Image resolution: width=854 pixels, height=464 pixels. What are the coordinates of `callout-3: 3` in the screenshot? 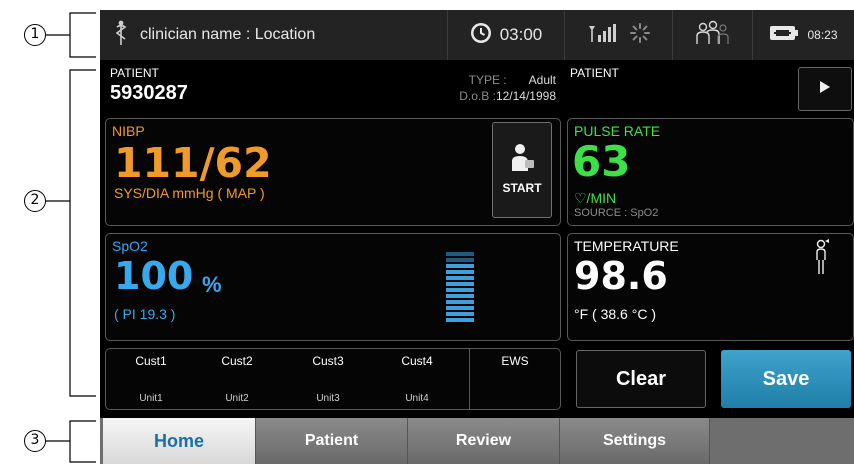 It's located at (35, 441).